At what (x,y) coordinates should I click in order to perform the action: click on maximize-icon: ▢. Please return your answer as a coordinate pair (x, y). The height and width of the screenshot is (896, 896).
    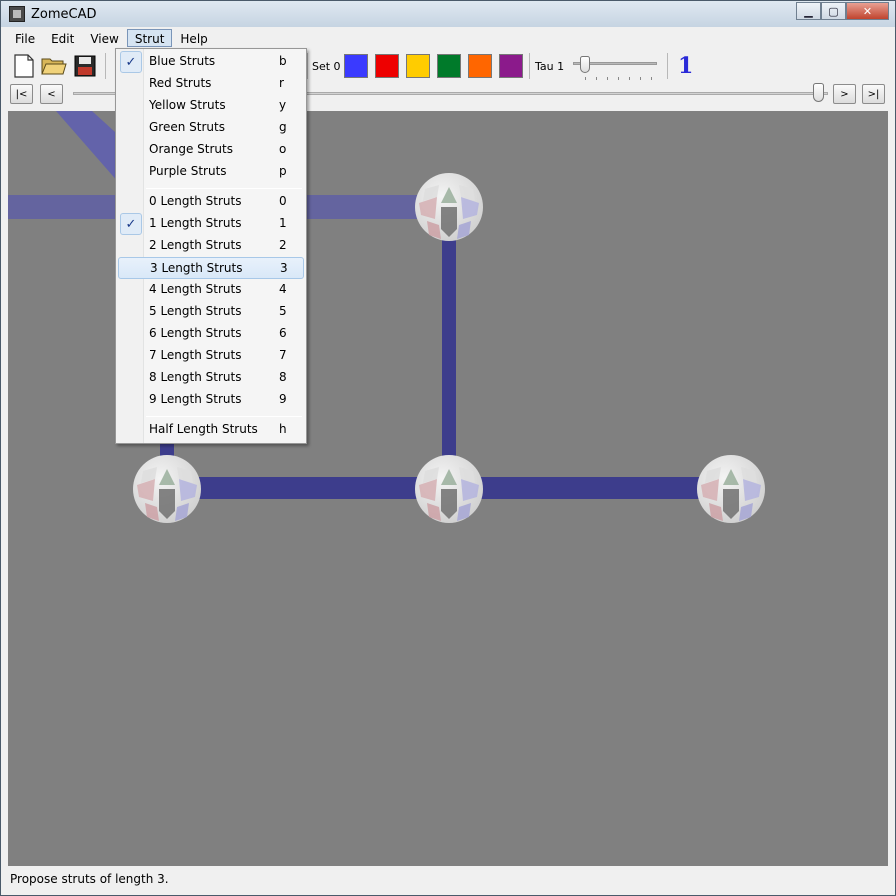
    Looking at the image, I should click on (833, 11).